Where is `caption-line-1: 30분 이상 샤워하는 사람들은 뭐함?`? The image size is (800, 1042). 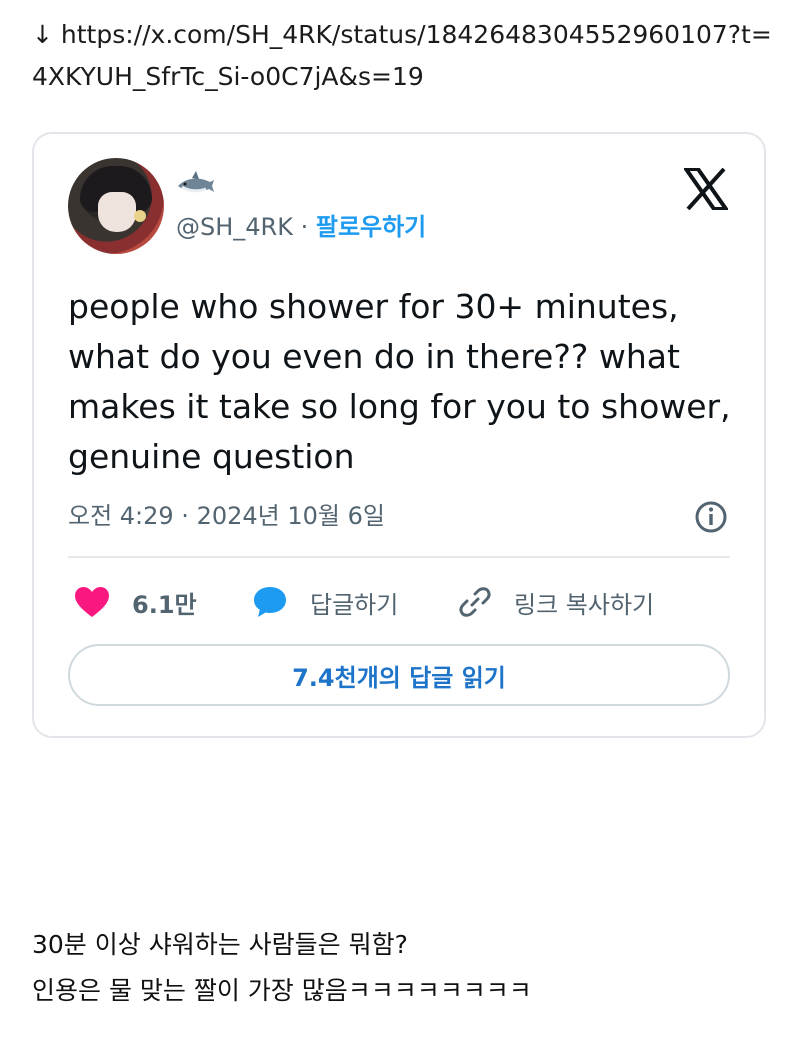
caption-line-1: 30분 이상 샤워하는 사람들은 뭐함? is located at coordinates (220, 944).